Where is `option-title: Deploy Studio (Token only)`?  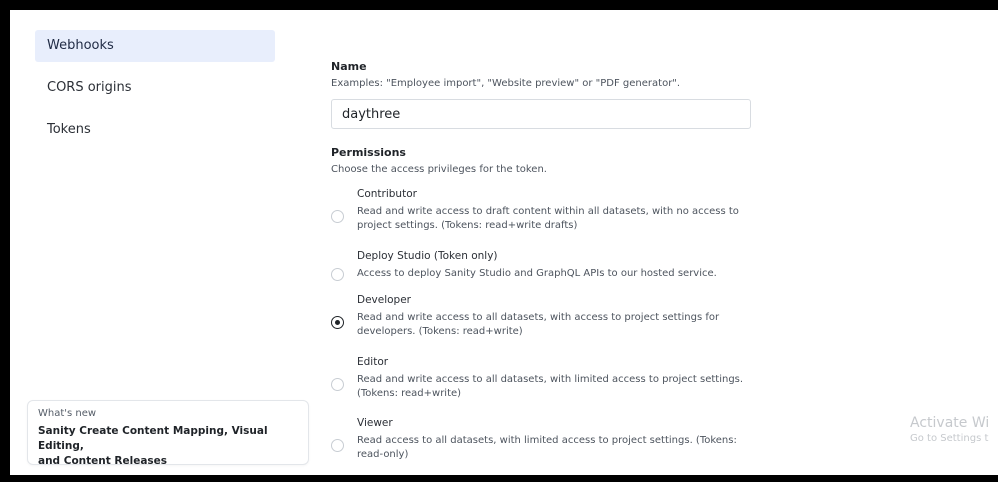 option-title: Deploy Studio (Token only) is located at coordinates (427, 256).